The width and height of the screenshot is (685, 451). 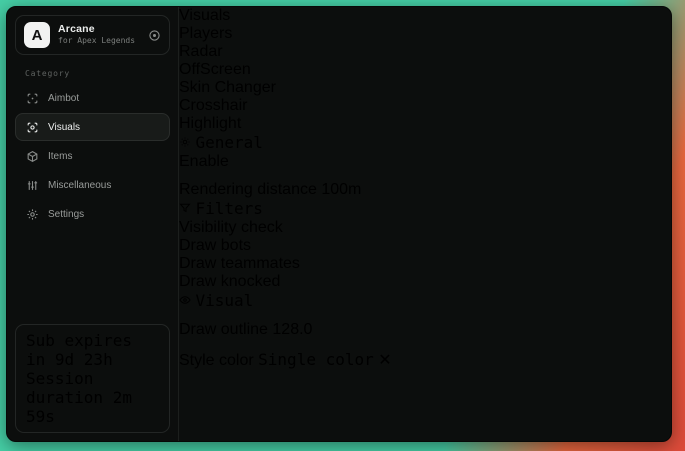 What do you see at coordinates (285, 124) in the screenshot?
I see `tab-highlight: Highlight` at bounding box center [285, 124].